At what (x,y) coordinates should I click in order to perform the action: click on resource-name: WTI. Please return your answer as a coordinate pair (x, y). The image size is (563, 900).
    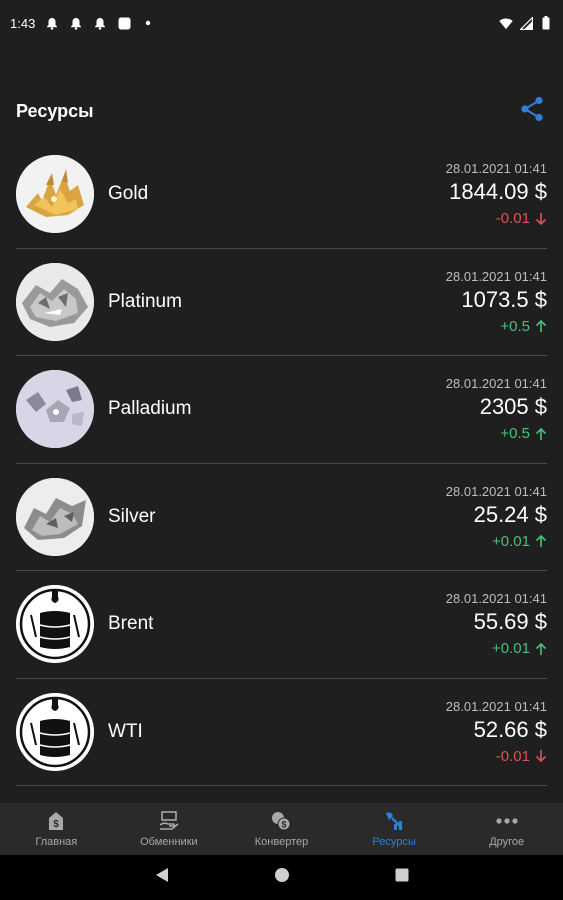
    Looking at the image, I should click on (125, 731).